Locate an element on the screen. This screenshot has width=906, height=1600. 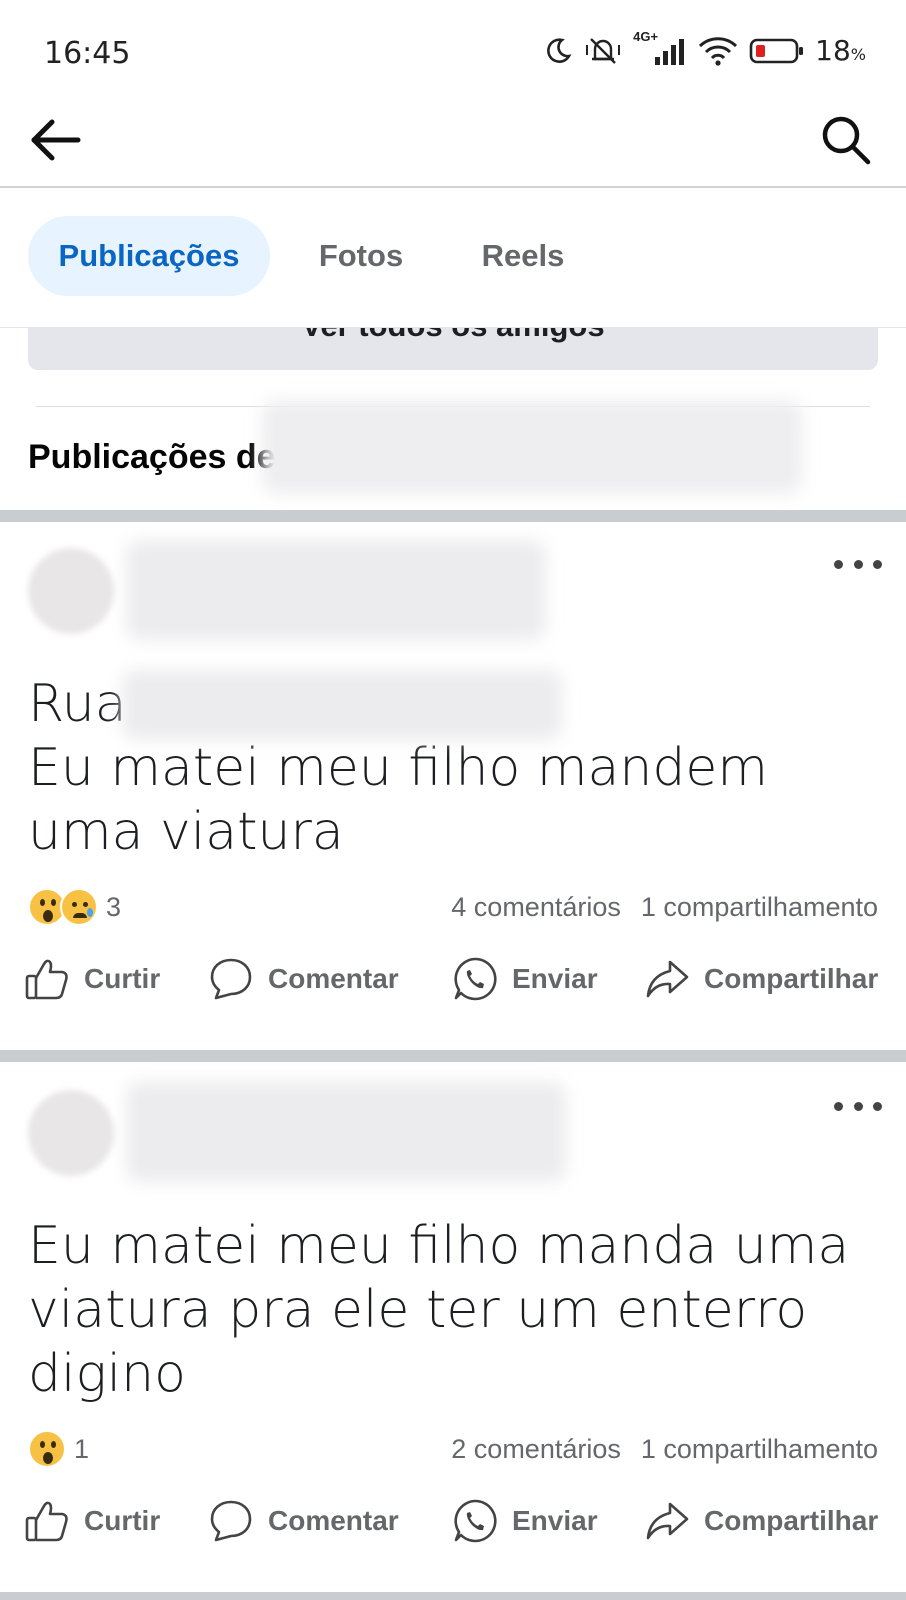
status-bar: 16:45 4G+ 18% is located at coordinates (453, 52).